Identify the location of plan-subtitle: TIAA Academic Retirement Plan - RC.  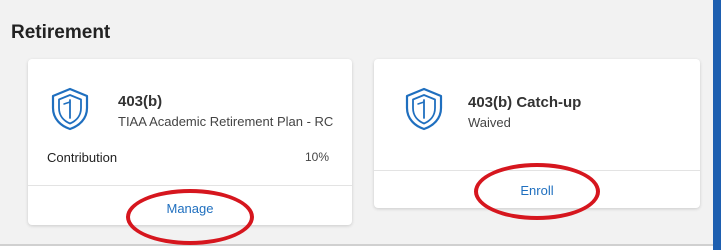
(226, 121).